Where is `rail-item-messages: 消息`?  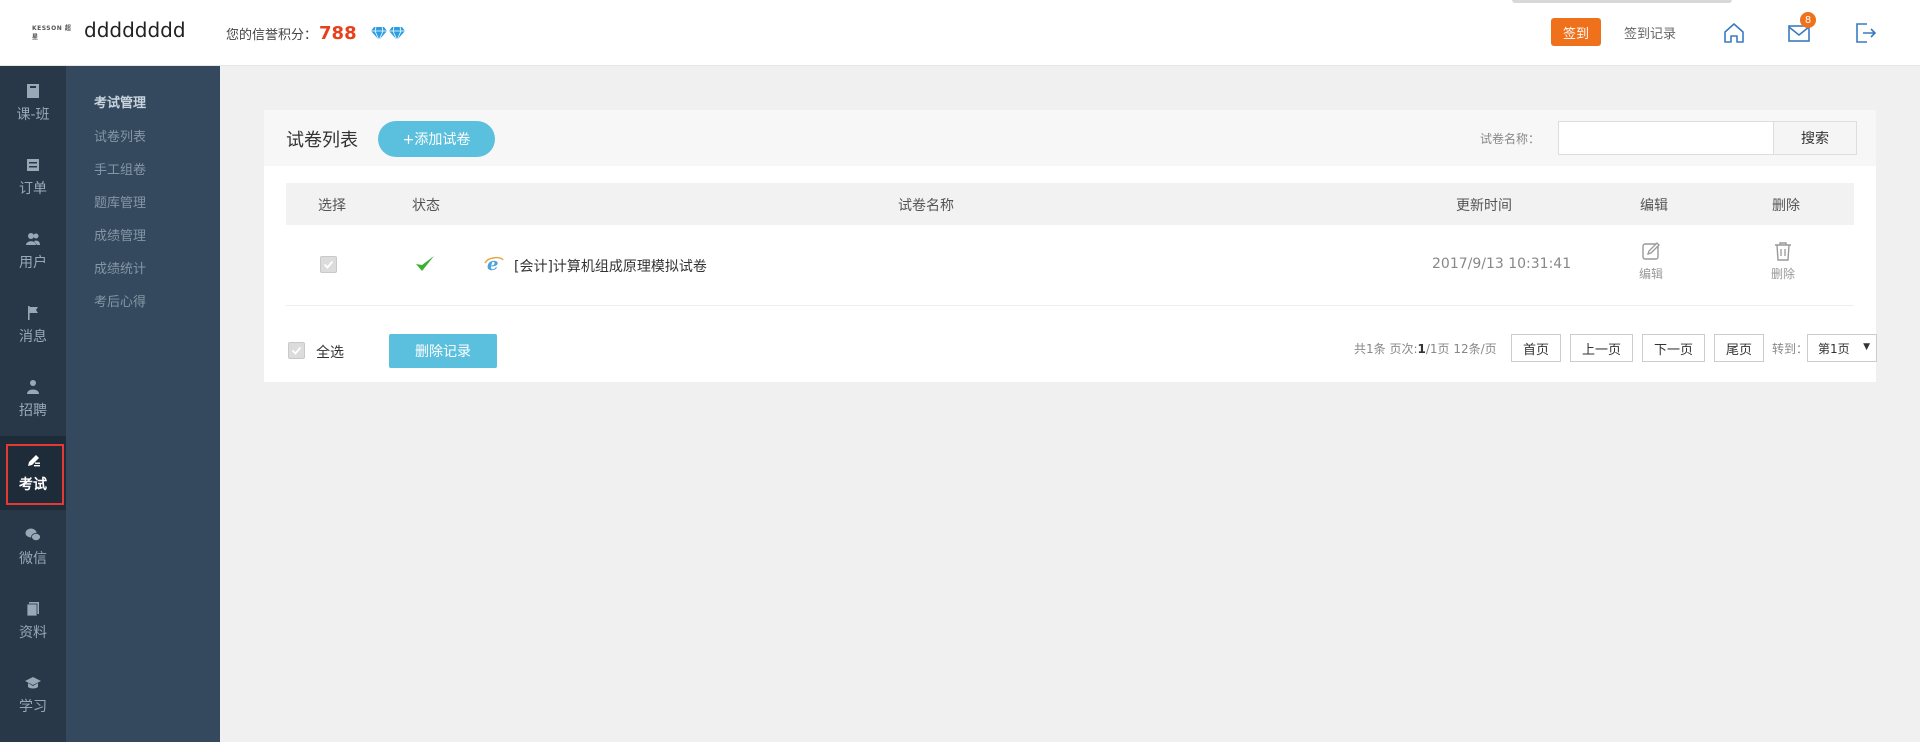 rail-item-messages: 消息 is located at coordinates (33, 325).